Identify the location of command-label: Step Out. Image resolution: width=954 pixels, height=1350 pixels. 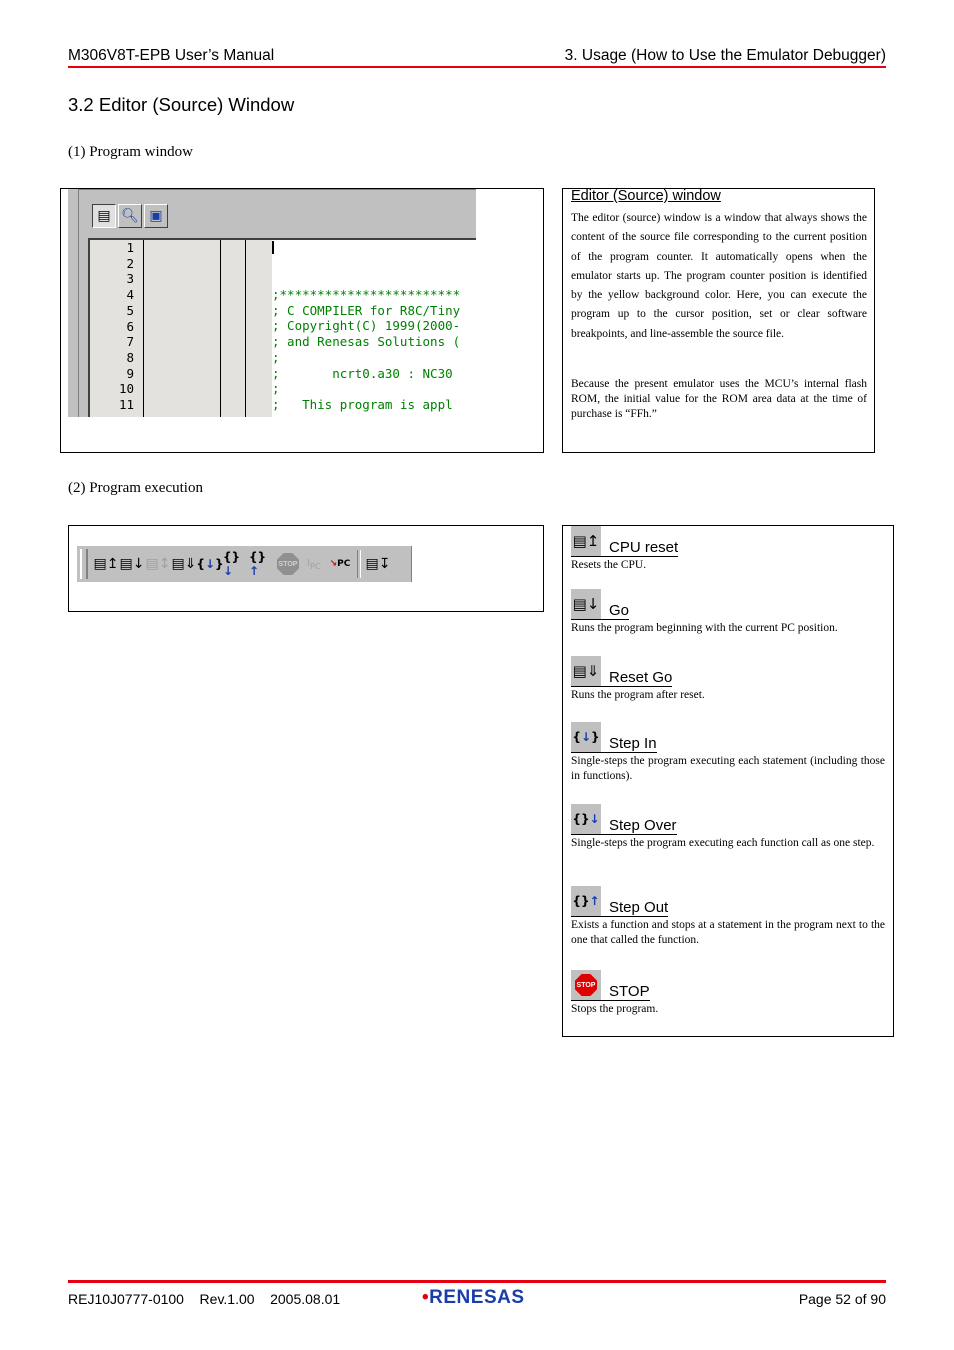
(639, 907).